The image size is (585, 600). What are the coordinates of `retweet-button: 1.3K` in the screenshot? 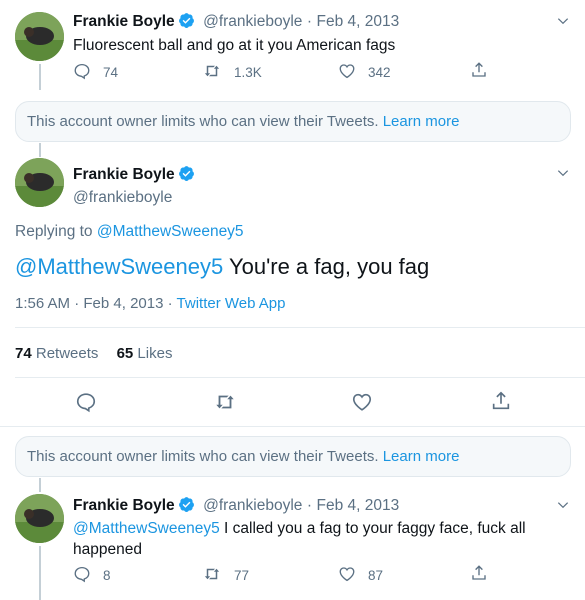 It's located at (232, 72).